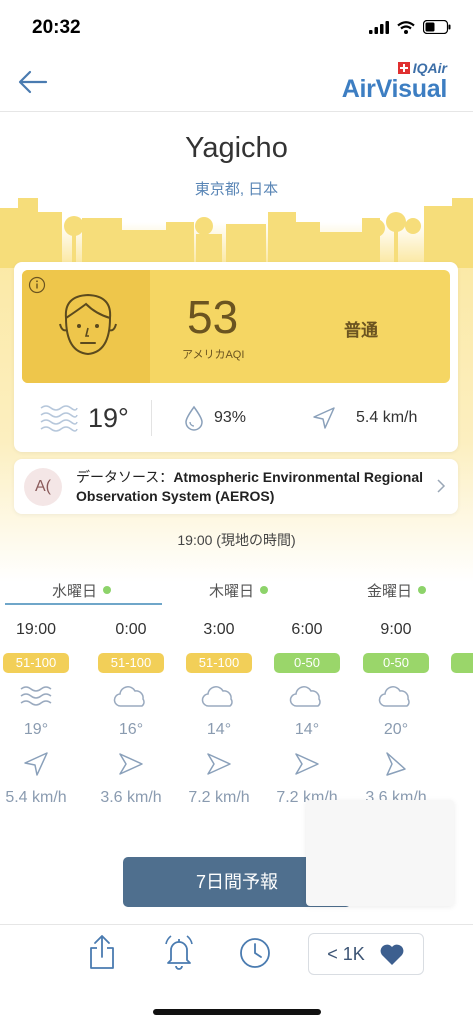 The image size is (473, 1024). What do you see at coordinates (392, 954) in the screenshot?
I see `heart-icon` at bounding box center [392, 954].